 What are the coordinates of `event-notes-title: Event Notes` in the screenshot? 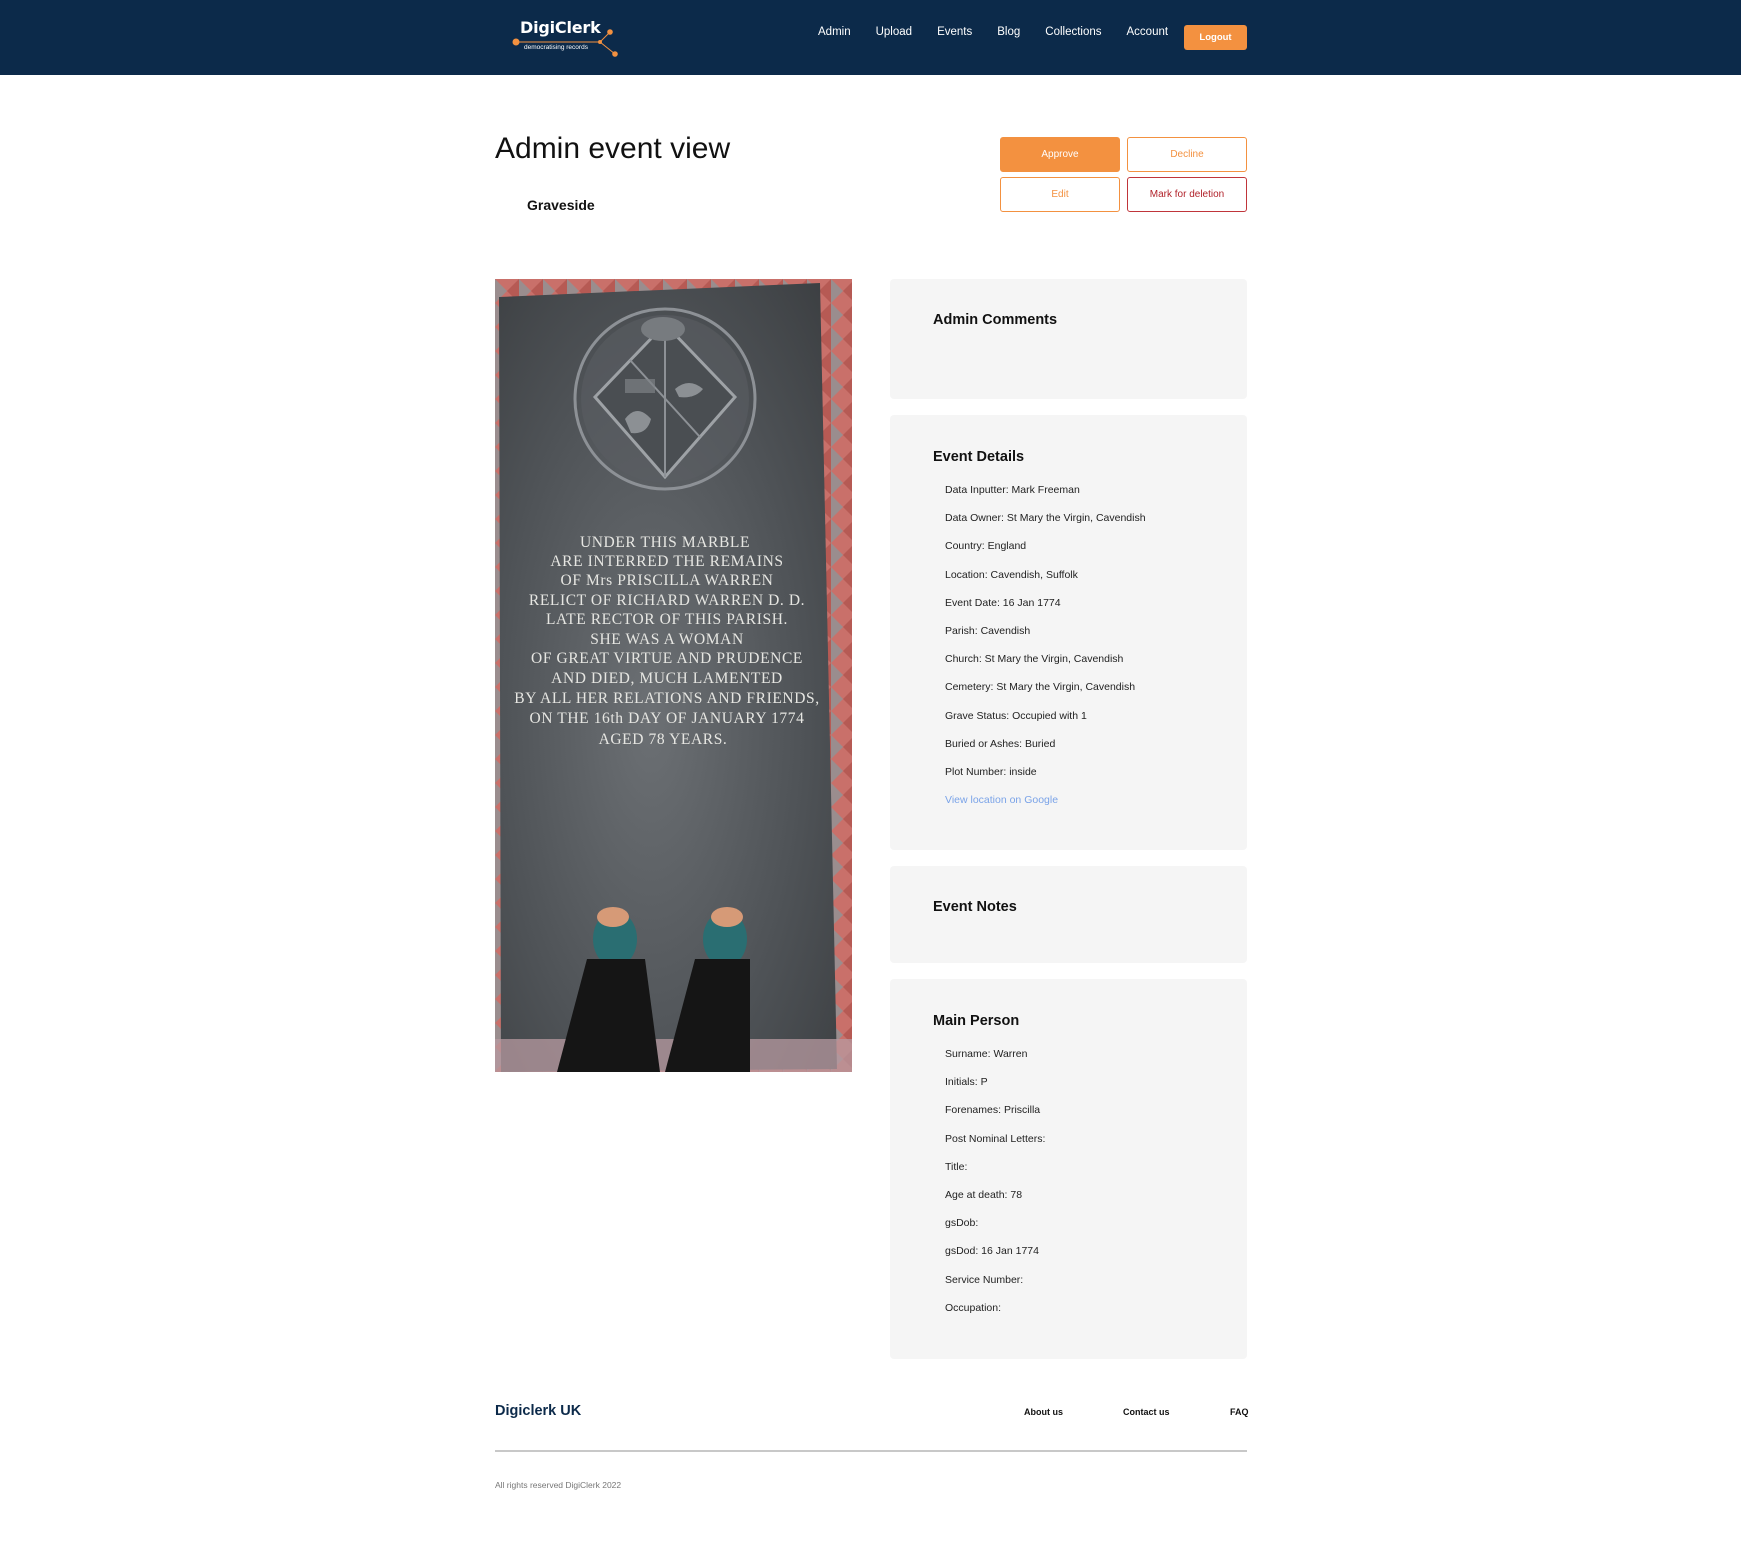 It's located at (975, 907).